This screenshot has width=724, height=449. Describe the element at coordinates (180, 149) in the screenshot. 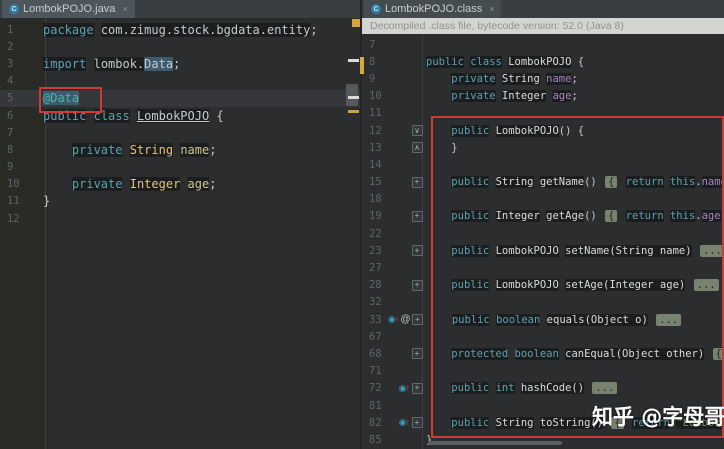

I see `code-line: 8 private String name;` at that location.